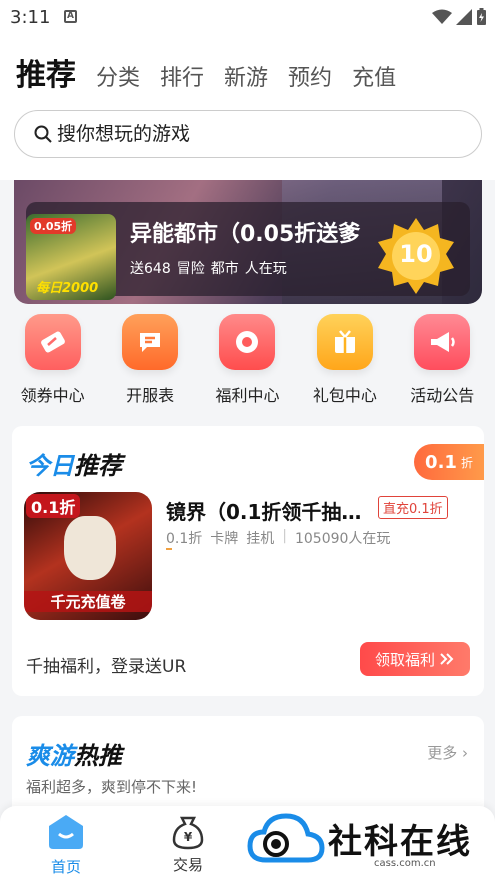 Image resolution: width=495 pixels, height=880 pixels. Describe the element at coordinates (66, 832) in the screenshot. I see `home-icon` at that location.